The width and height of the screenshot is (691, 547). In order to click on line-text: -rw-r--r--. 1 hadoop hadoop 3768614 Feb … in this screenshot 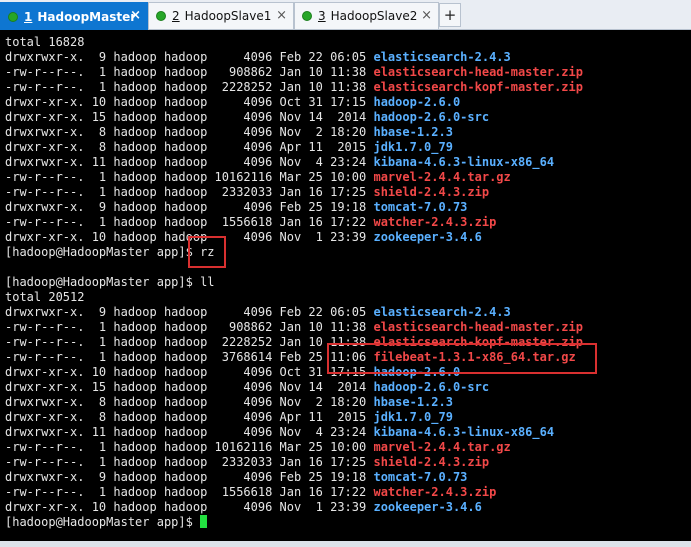, I will do `click(189, 357)`.